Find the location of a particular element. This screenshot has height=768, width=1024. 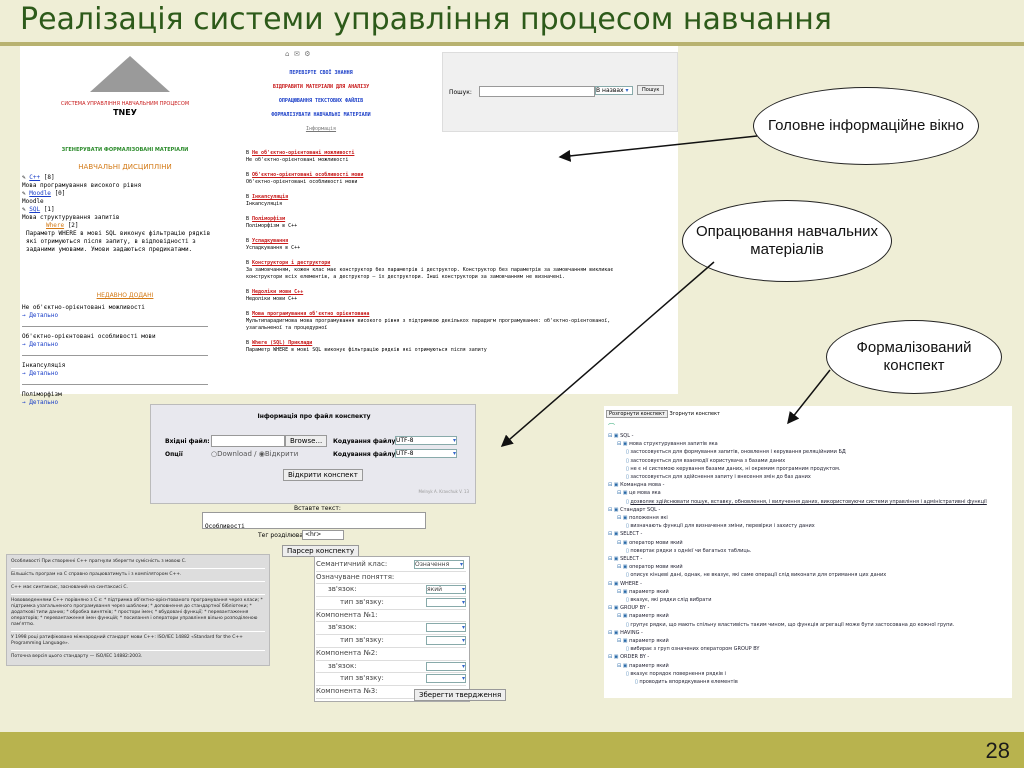

arrow-main-window is located at coordinates (658, 148).